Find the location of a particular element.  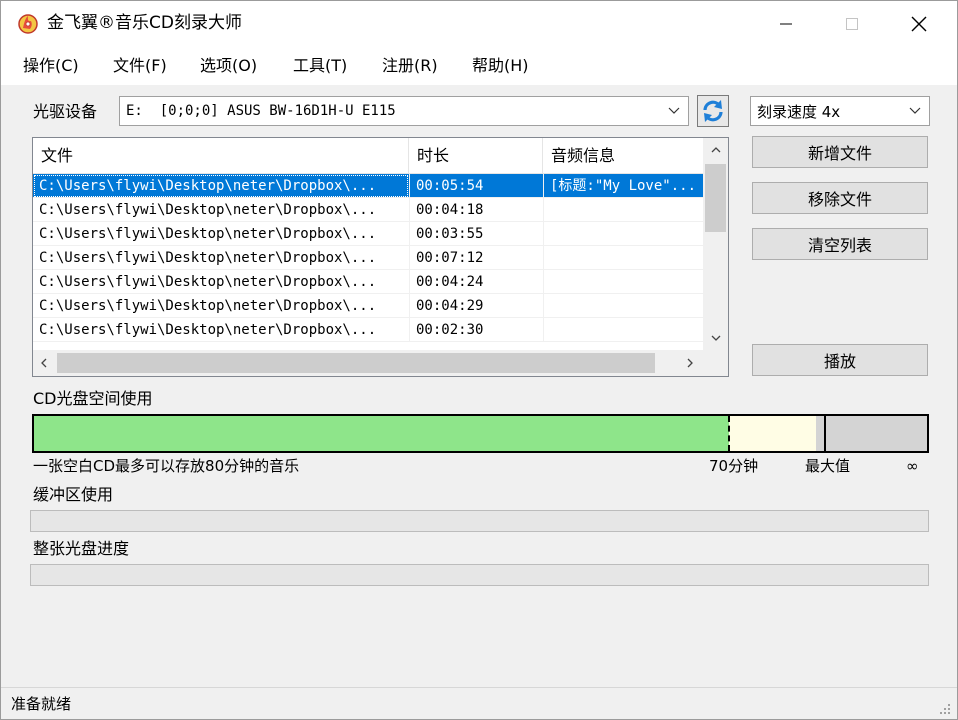

scroll-up-button is located at coordinates (715, 150).